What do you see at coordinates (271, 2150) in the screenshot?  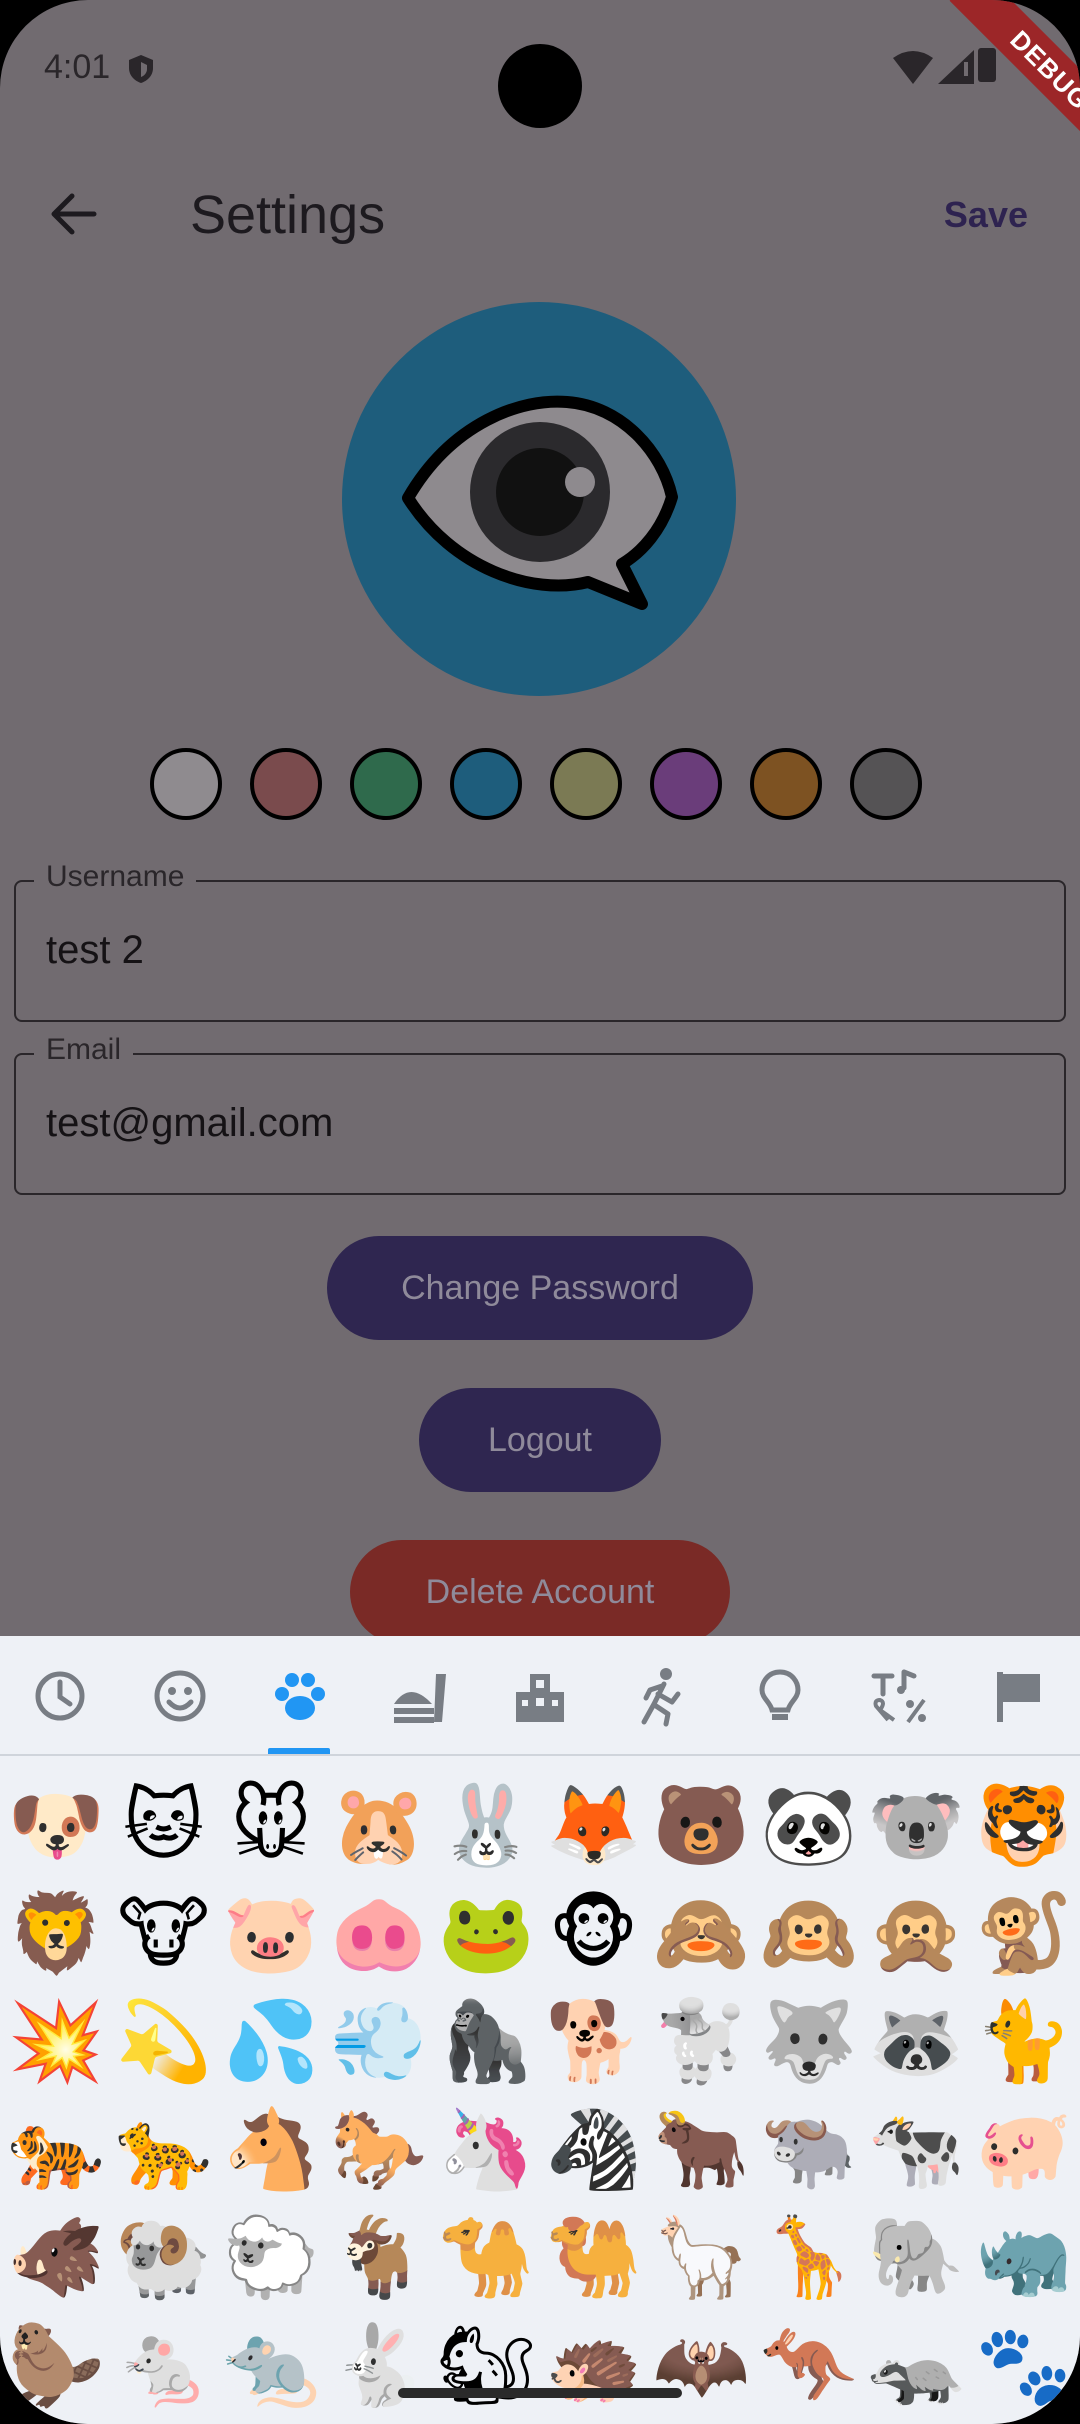 I see `emoji-key: 🐴` at bounding box center [271, 2150].